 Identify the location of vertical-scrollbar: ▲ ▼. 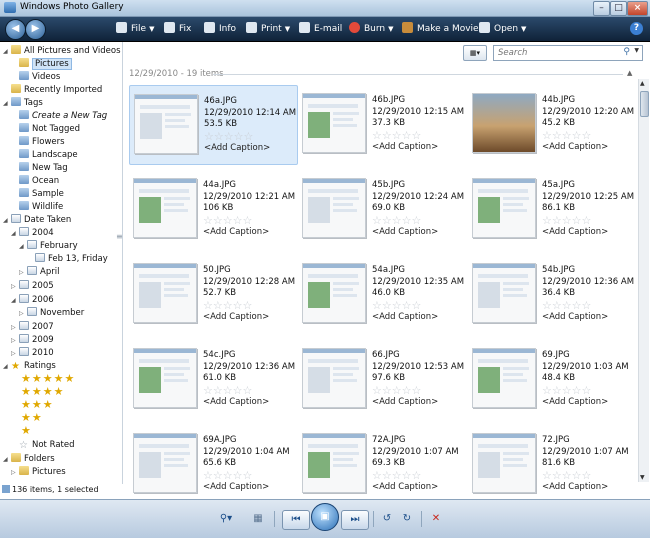
(643, 280).